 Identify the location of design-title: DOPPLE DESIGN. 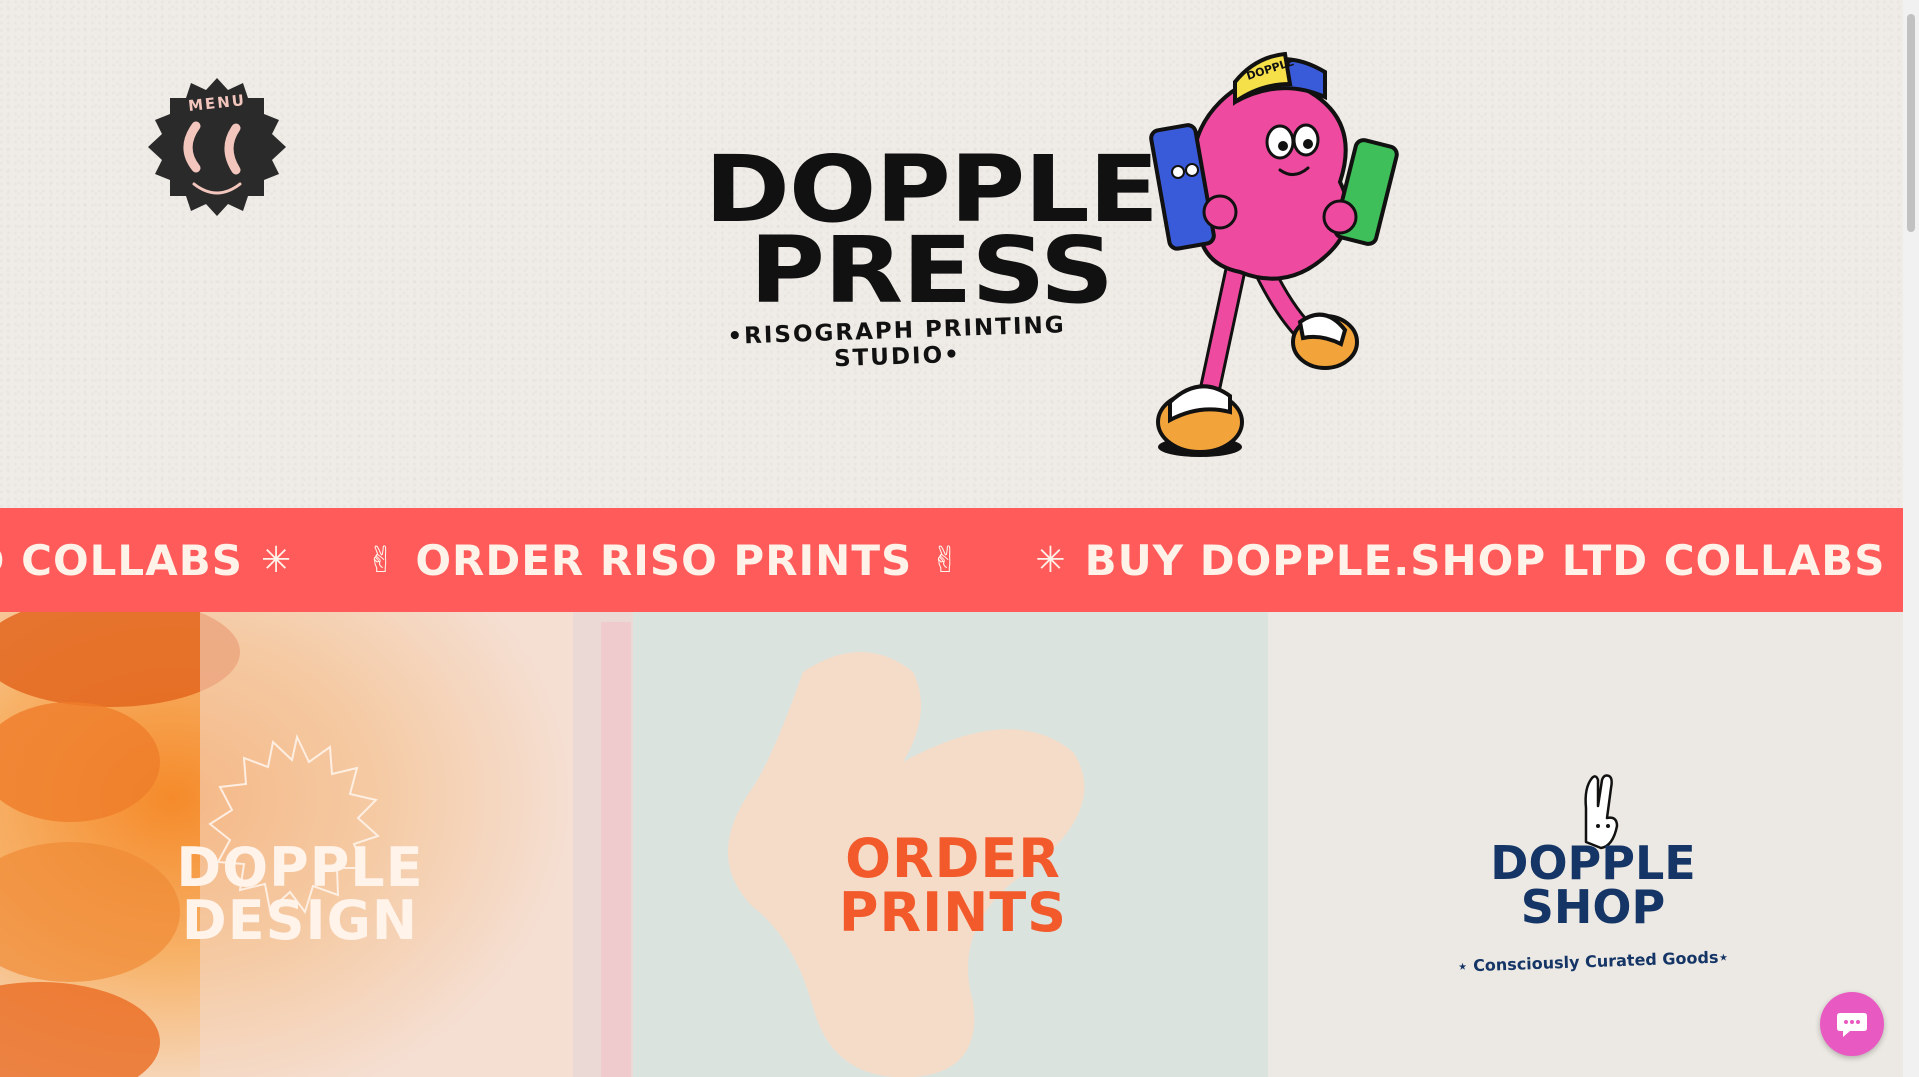
(300, 894).